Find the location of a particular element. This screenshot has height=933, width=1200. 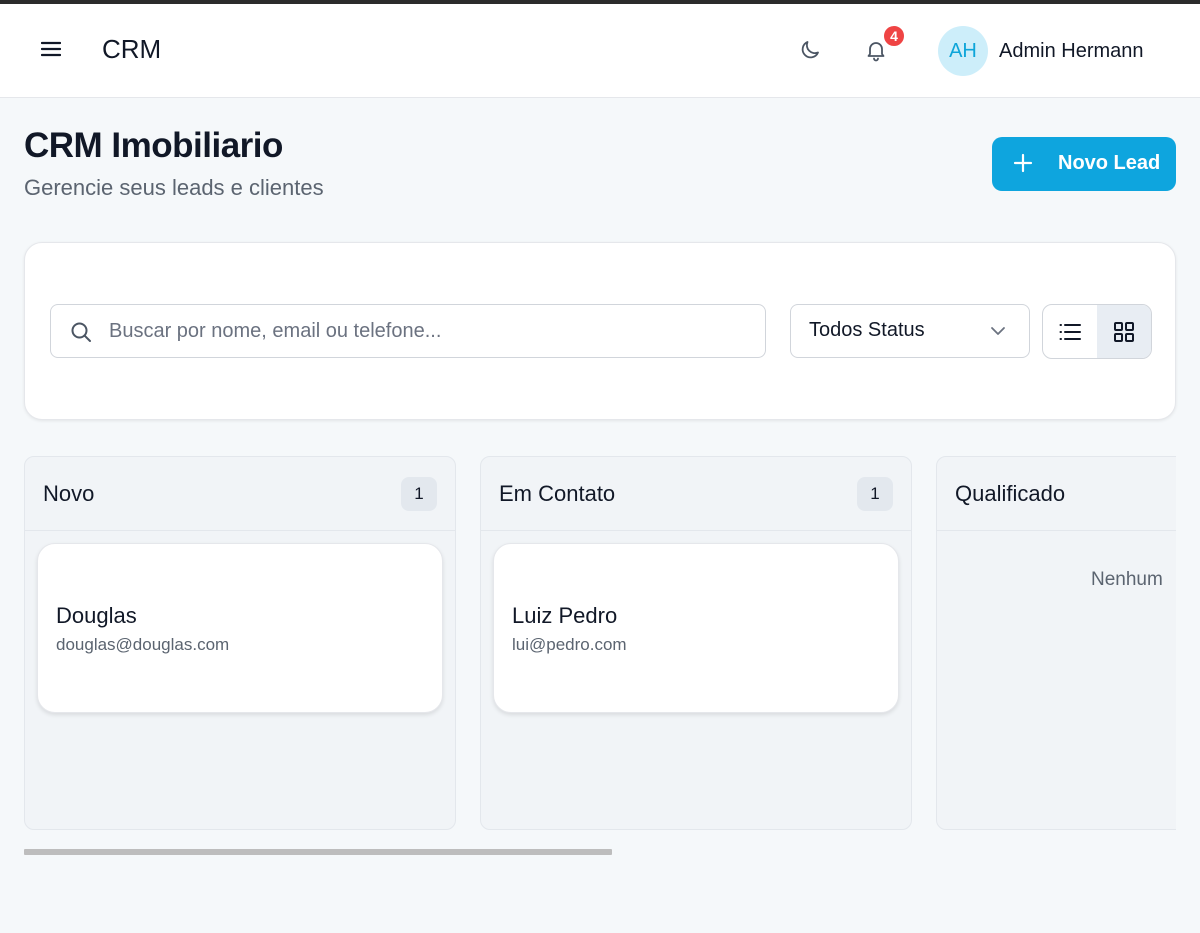

avatar: AH is located at coordinates (963, 51).